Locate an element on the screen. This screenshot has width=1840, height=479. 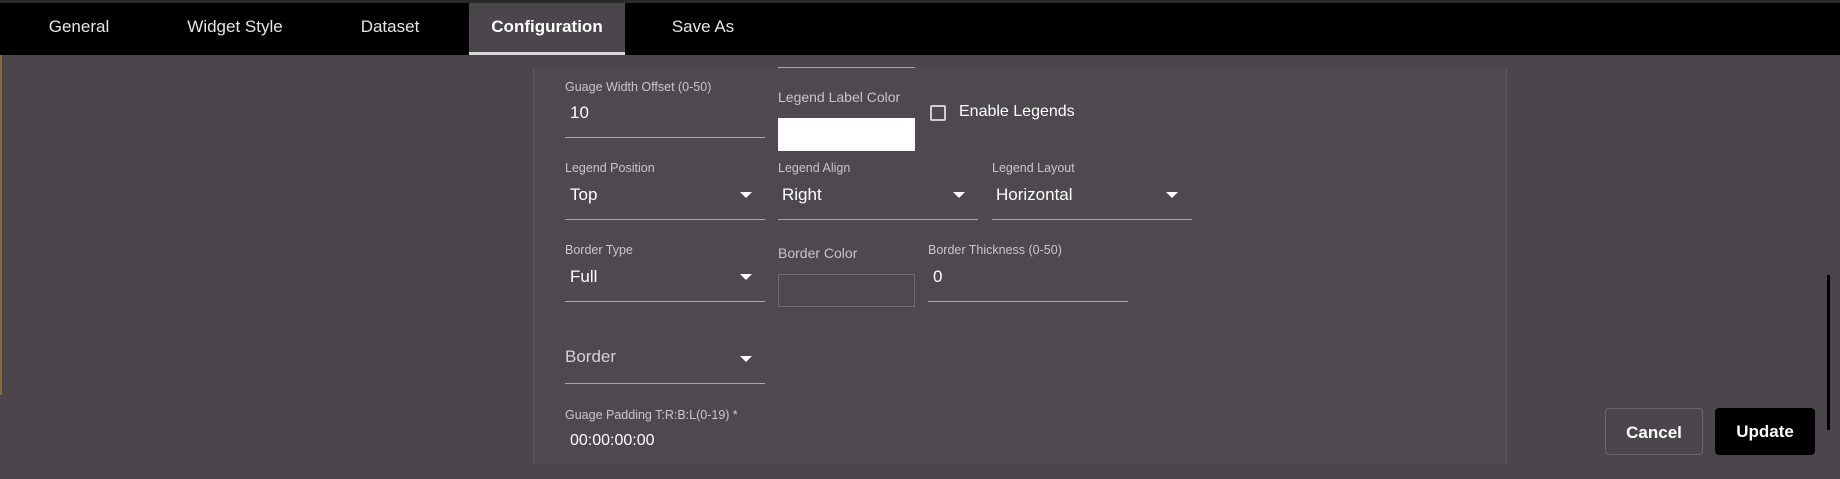
cancel-button: Cancel is located at coordinates (1654, 431).